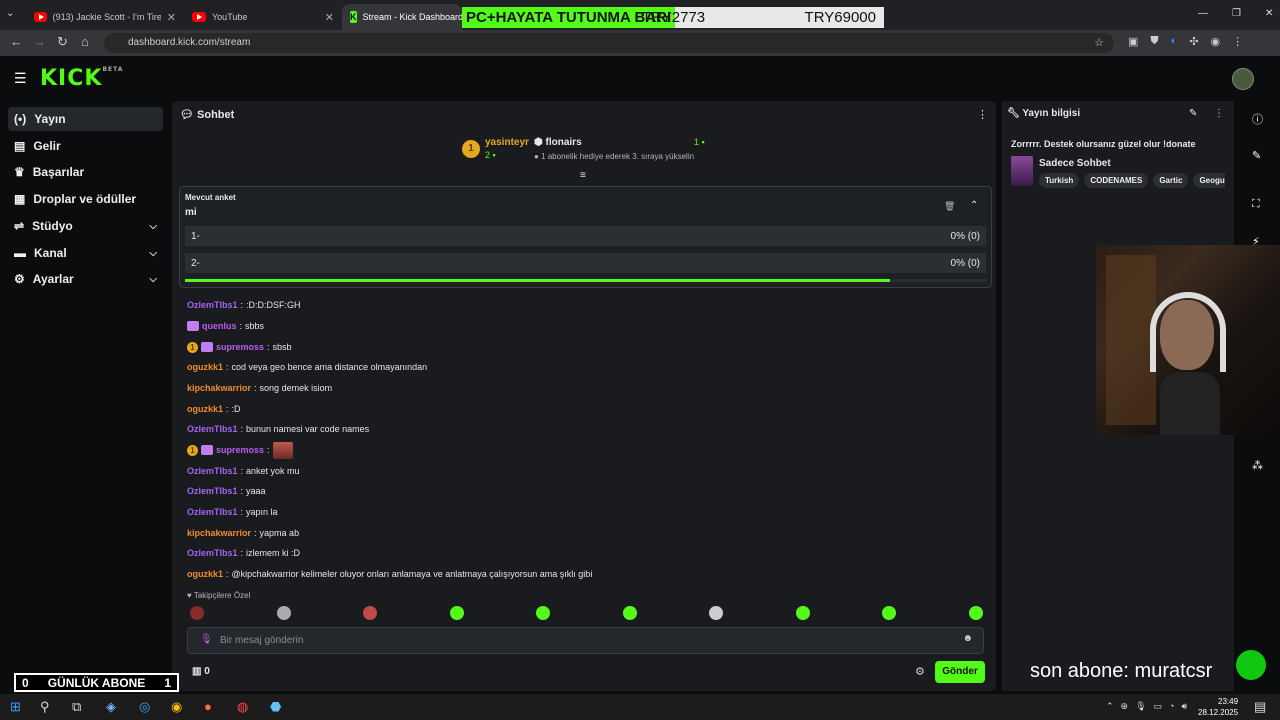 The width and height of the screenshot is (1280, 720). I want to click on extension-icon: ◐, so click(1174, 41).